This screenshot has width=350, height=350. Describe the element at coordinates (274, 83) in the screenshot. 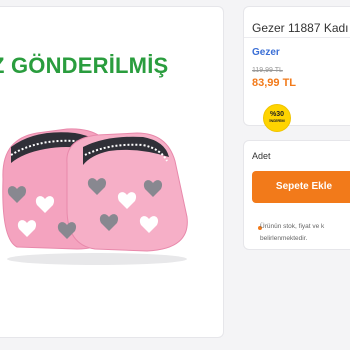

I see `discounted-price: 83,99 TL` at that location.